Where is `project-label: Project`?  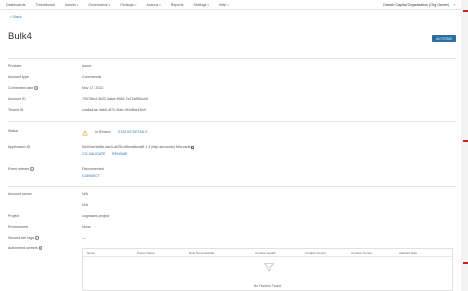
project-label: Project is located at coordinates (14, 216).